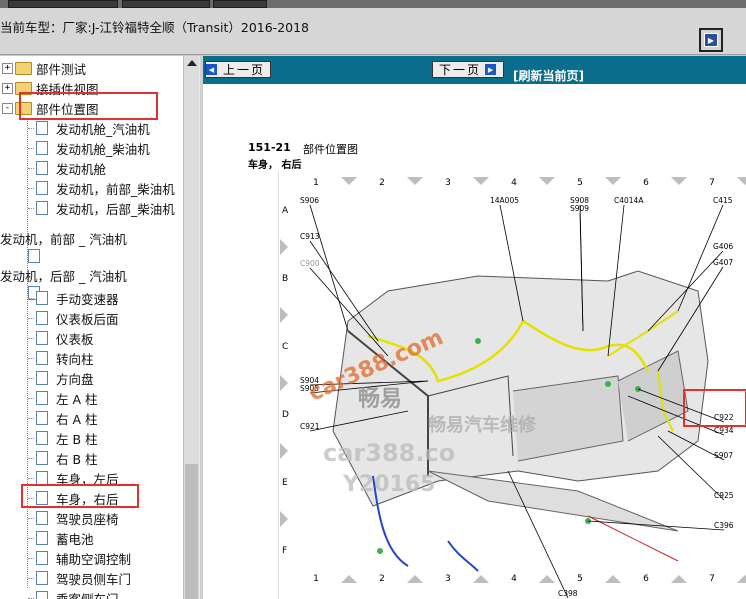 The image size is (746, 599). I want to click on tree-item-label: 手动变速器, so click(87, 299).